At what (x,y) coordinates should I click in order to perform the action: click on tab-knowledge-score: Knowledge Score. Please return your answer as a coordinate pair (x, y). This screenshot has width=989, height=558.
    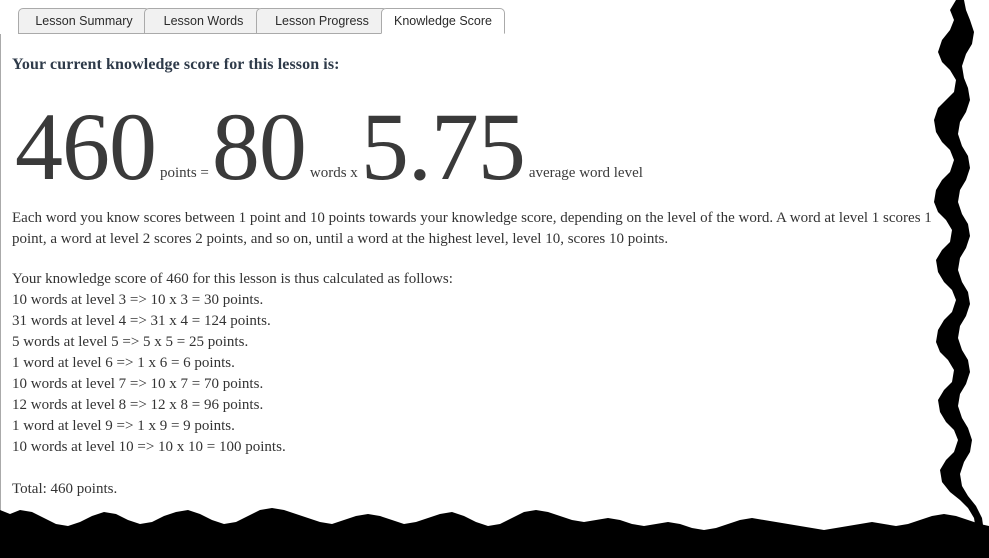
    Looking at the image, I should click on (443, 21).